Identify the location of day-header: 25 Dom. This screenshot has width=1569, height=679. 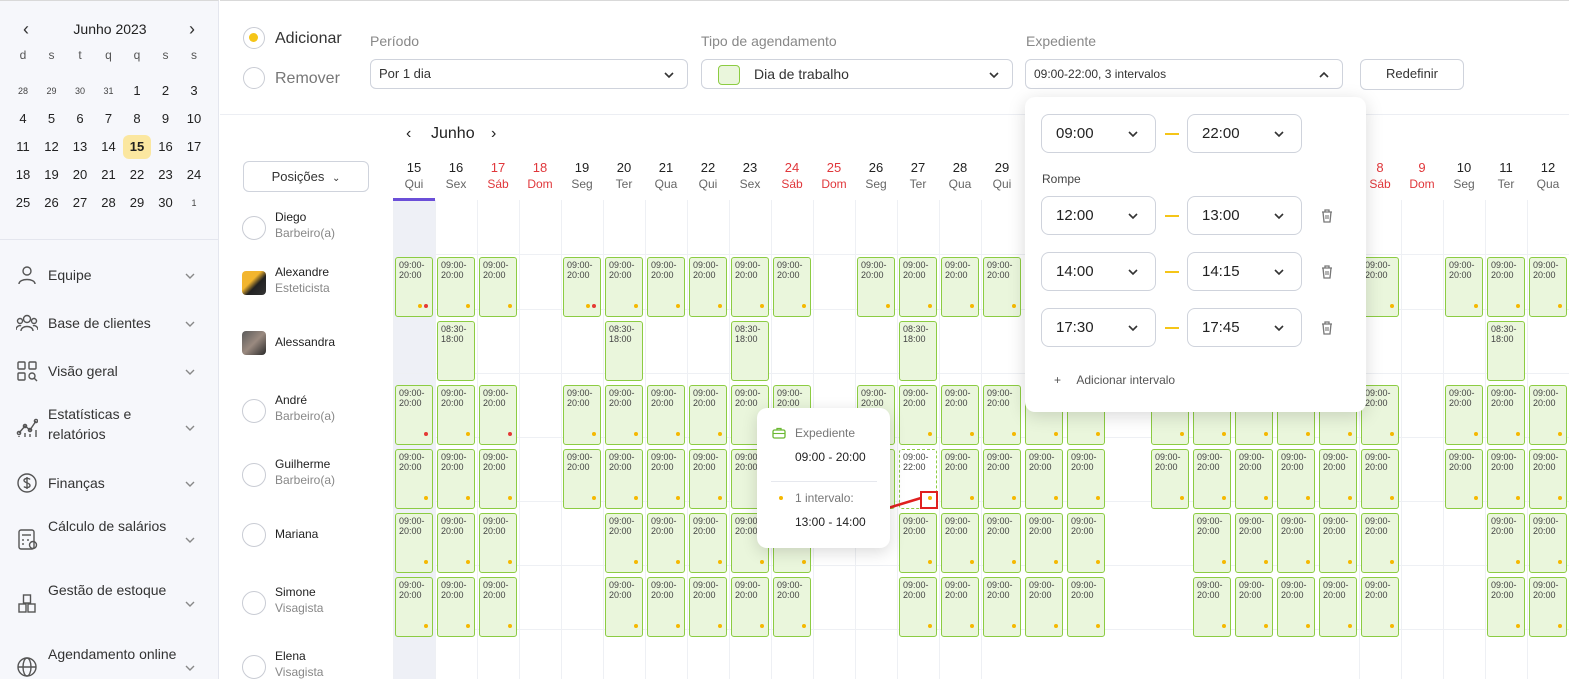
(834, 176).